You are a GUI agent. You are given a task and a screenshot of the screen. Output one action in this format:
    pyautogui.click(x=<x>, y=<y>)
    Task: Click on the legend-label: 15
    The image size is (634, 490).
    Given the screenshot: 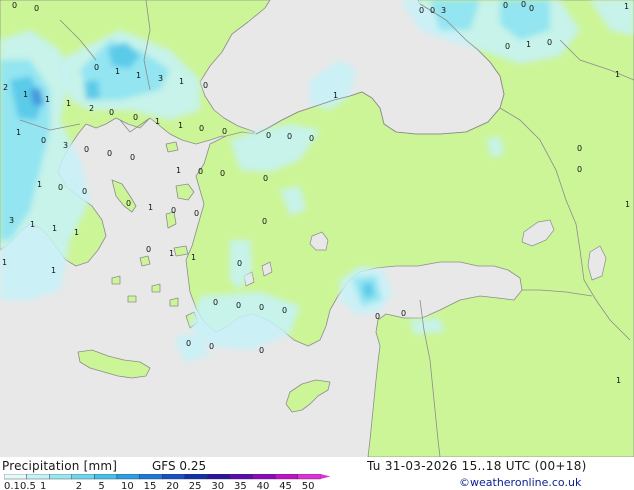 What is the action you would take?
    pyautogui.click(x=150, y=485)
    